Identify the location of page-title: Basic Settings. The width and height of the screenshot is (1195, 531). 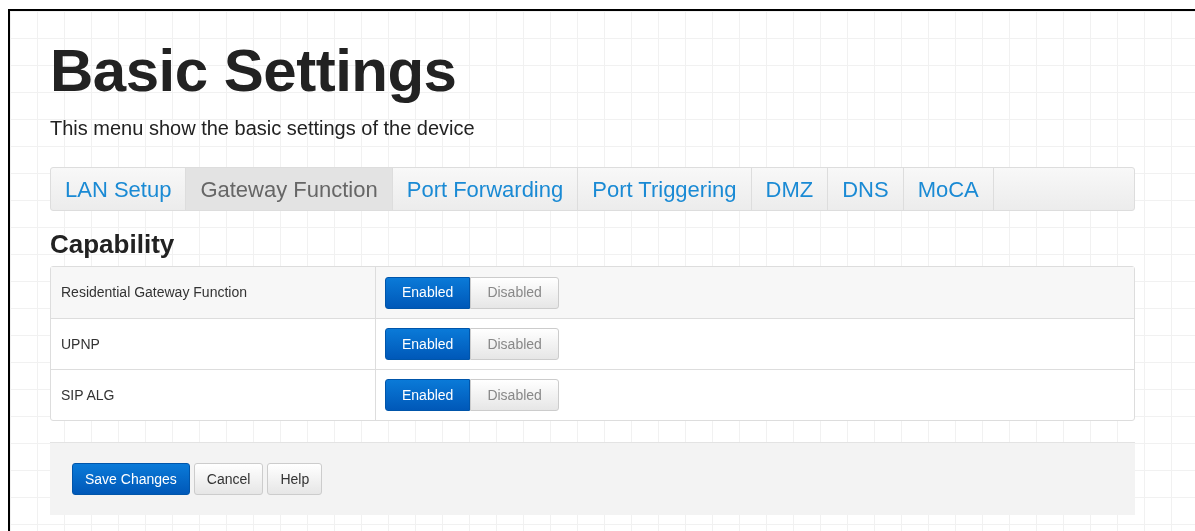
(254, 71).